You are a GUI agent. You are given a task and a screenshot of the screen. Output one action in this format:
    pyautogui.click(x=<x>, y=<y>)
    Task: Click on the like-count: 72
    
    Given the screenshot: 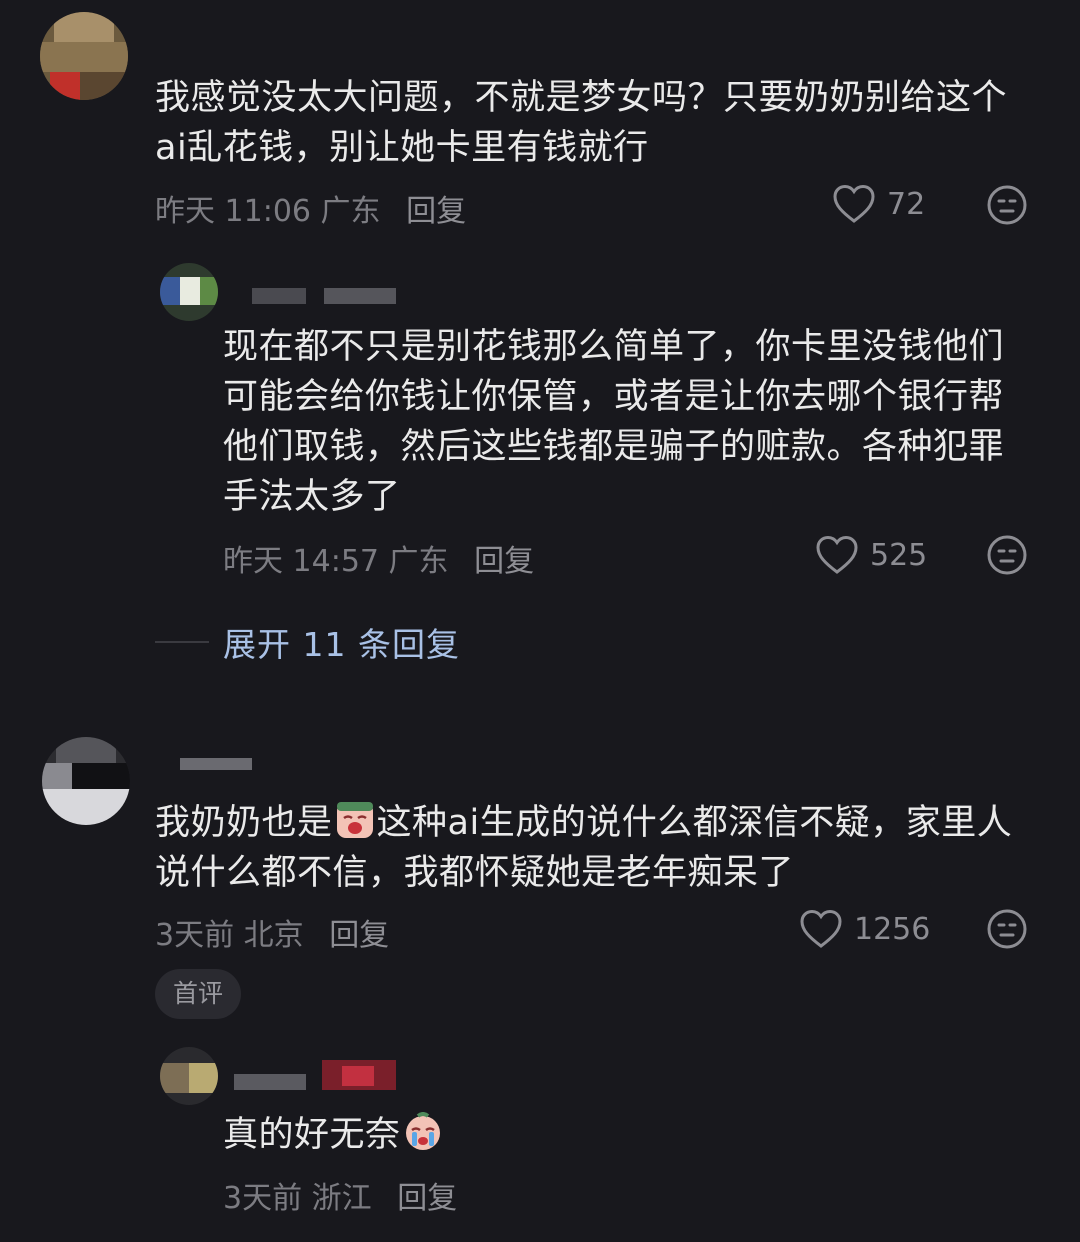 What is the action you would take?
    pyautogui.click(x=906, y=204)
    